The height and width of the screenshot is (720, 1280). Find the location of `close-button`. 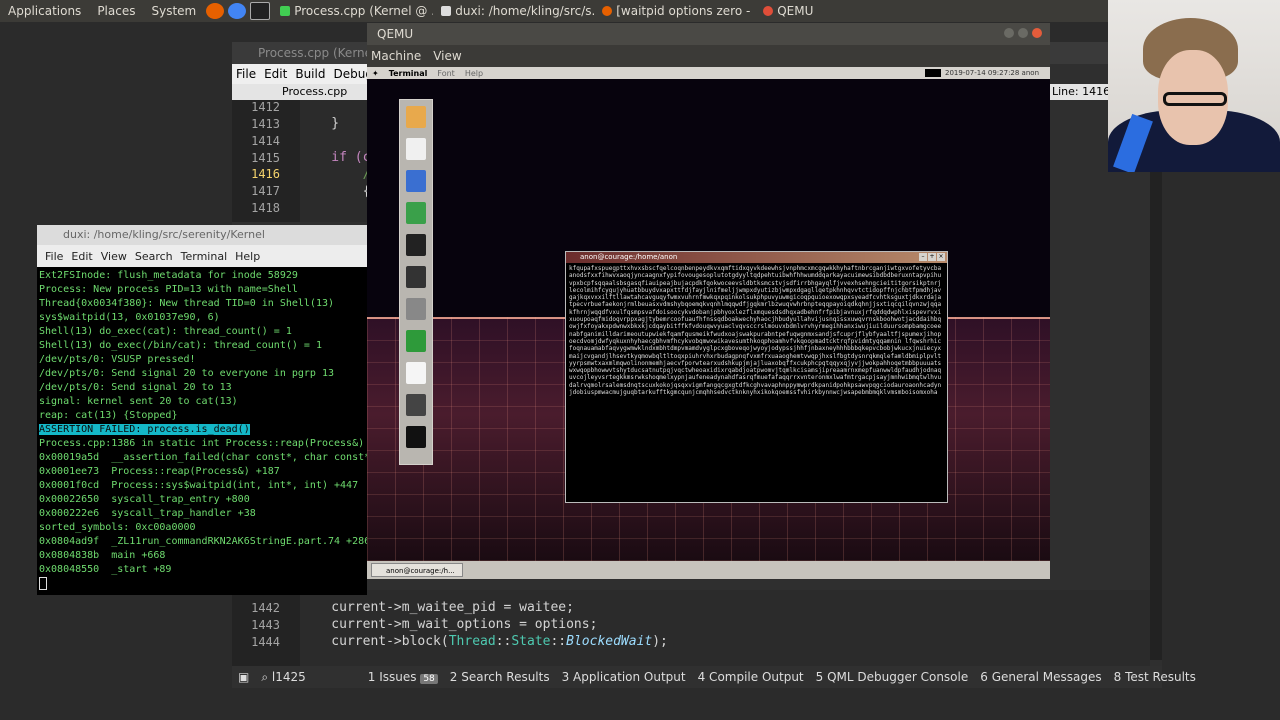

close-button is located at coordinates (1037, 33).